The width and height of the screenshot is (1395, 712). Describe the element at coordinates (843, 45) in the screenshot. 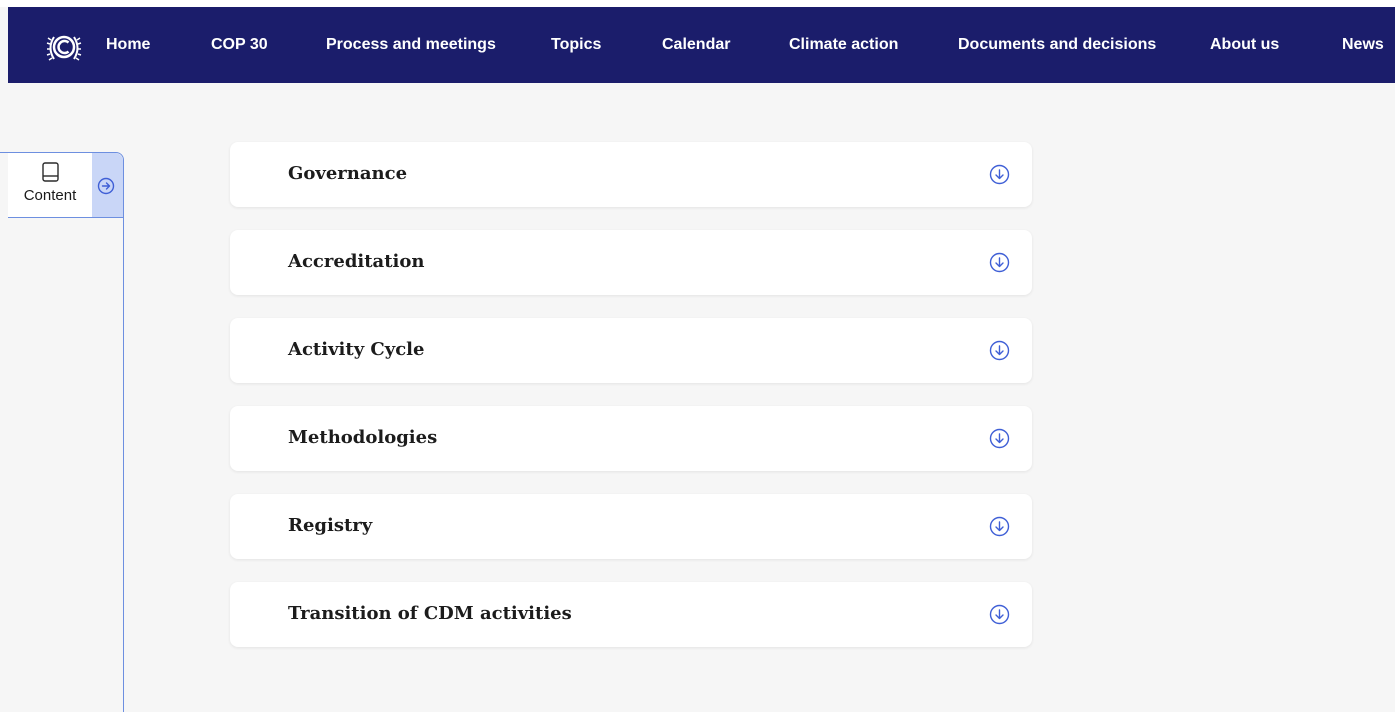

I see `nav-climate-action: Climate action` at that location.